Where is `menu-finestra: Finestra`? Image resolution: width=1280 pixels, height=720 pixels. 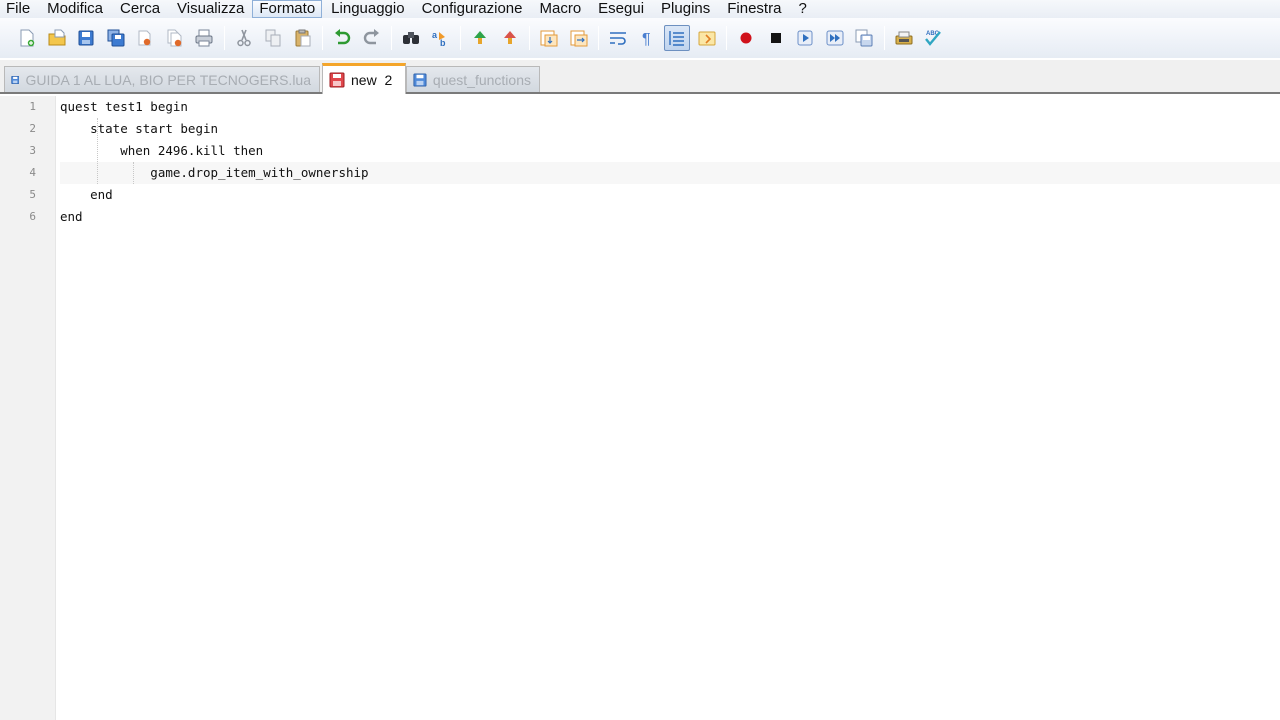
menu-finestra: Finestra is located at coordinates (753, 9).